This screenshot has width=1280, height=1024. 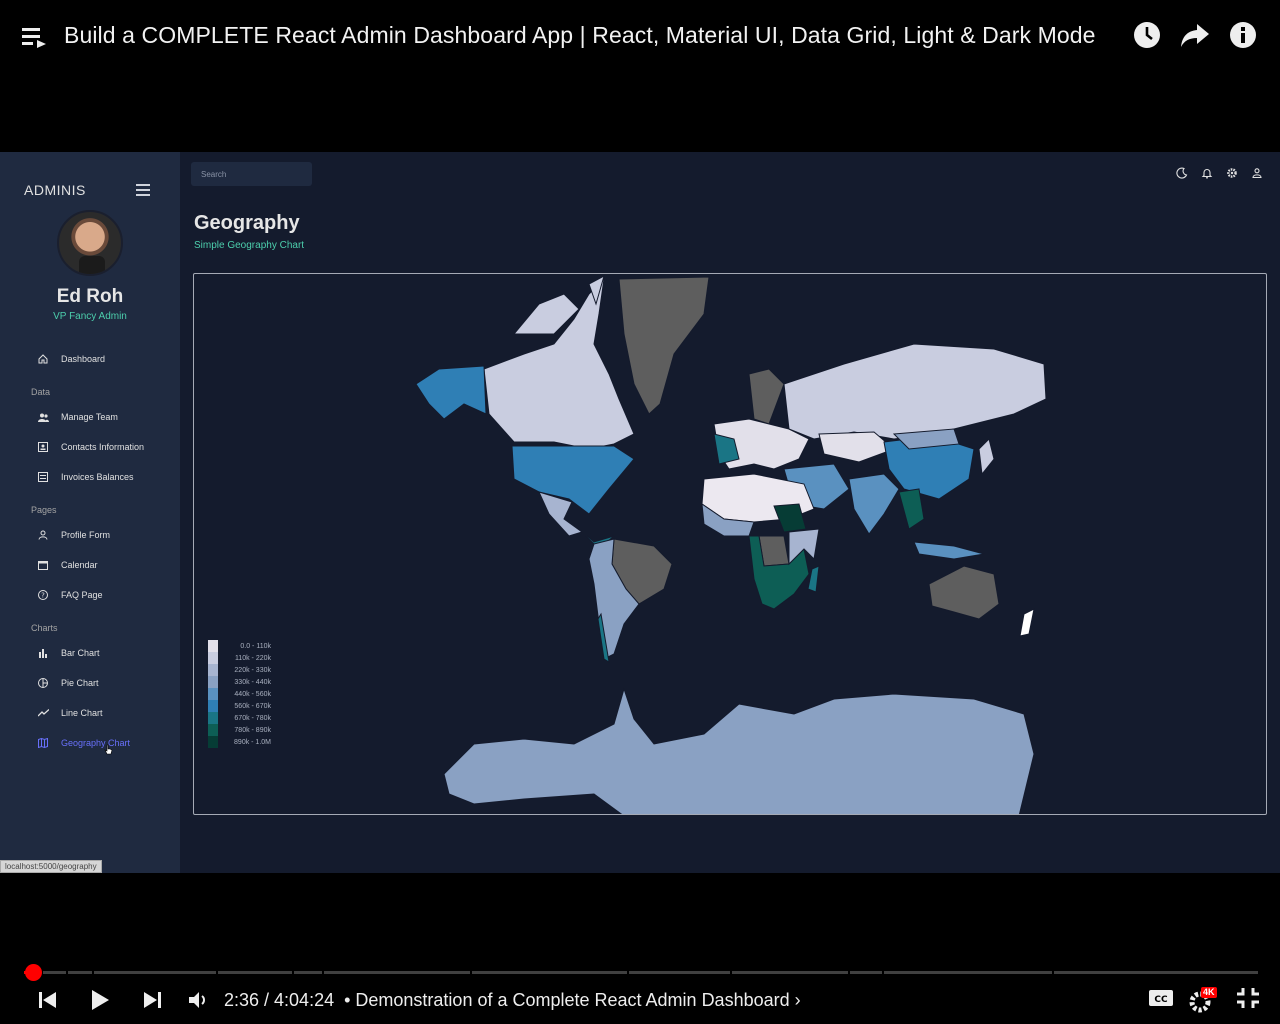 I want to click on legend-item: 440k - 560k, so click(x=239, y=694).